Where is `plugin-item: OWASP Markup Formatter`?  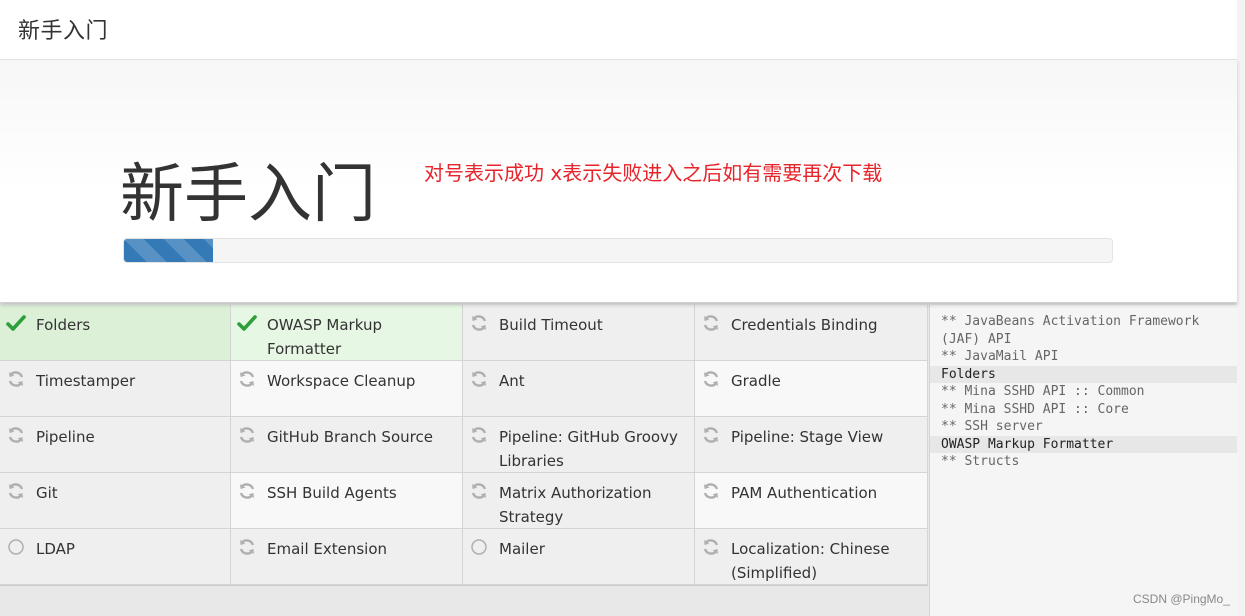 plugin-item: OWASP Markup Formatter is located at coordinates (347, 333).